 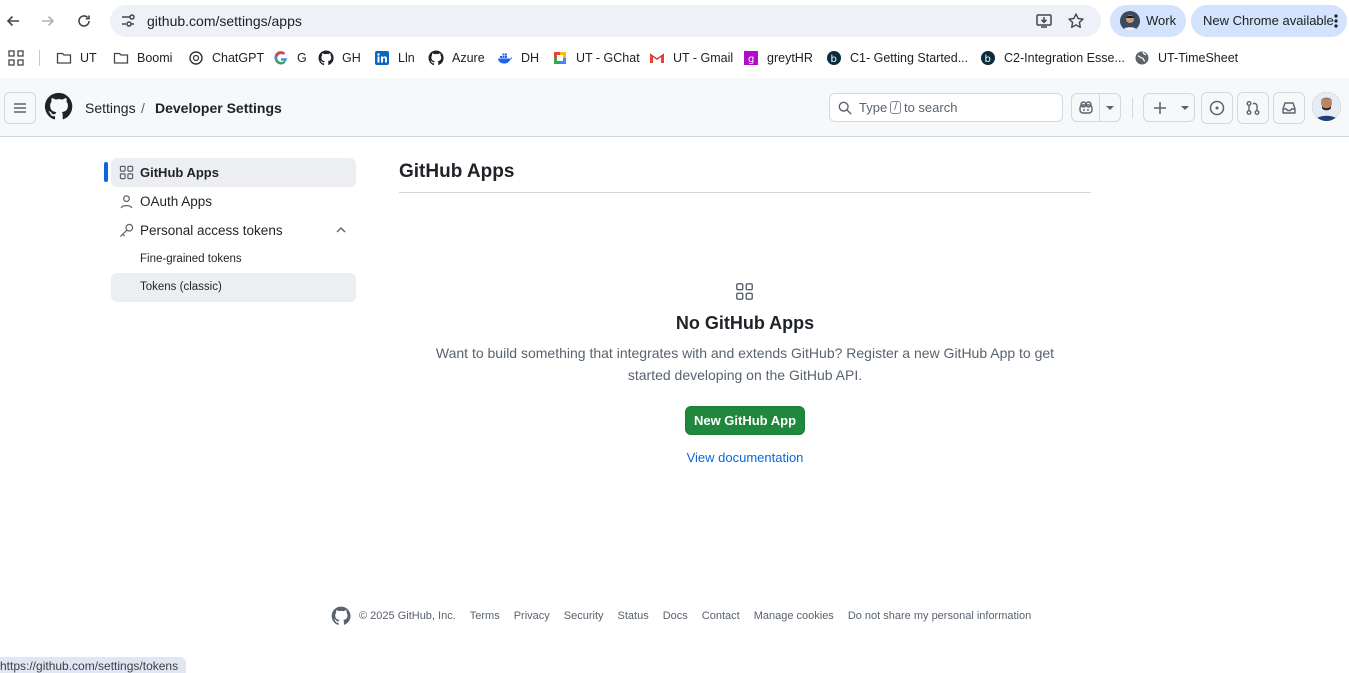 What do you see at coordinates (1130, 21) in the screenshot?
I see `profile-avatar` at bounding box center [1130, 21].